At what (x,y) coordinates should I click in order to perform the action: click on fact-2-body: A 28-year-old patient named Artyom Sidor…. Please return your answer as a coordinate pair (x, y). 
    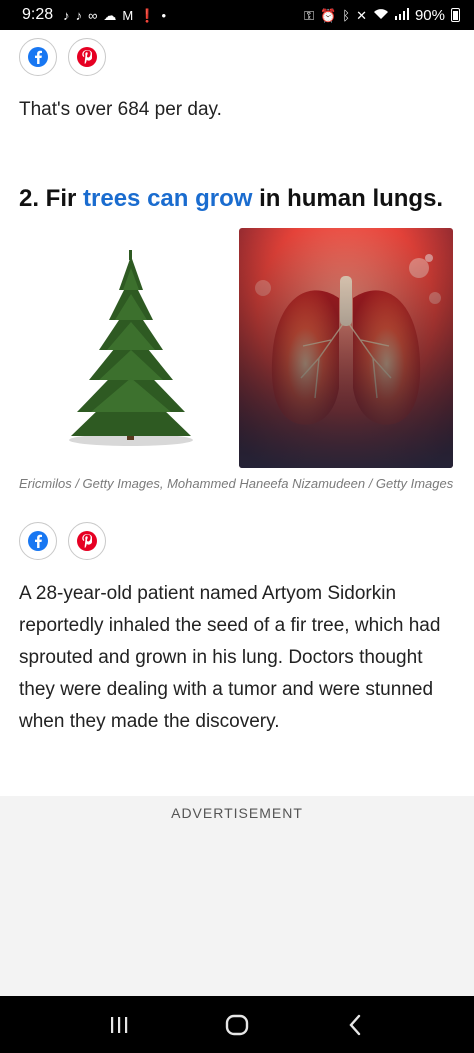
    Looking at the image, I should click on (230, 657).